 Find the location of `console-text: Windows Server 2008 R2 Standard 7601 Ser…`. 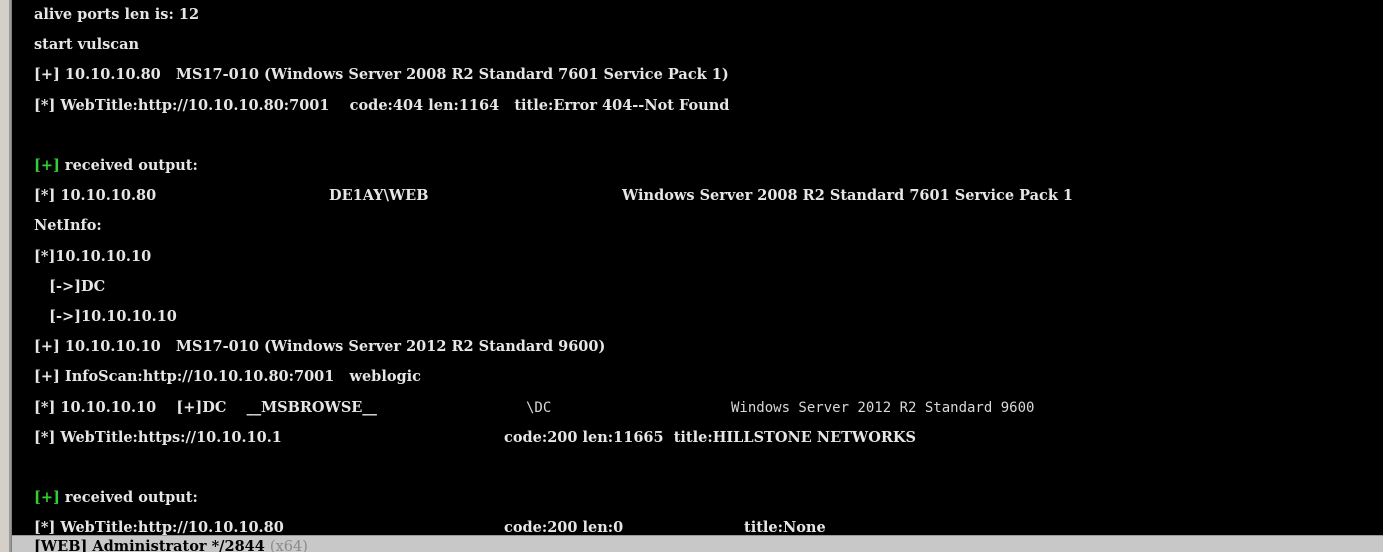

console-text: Windows Server 2008 R2 Standard 7601 Ser… is located at coordinates (848, 196).